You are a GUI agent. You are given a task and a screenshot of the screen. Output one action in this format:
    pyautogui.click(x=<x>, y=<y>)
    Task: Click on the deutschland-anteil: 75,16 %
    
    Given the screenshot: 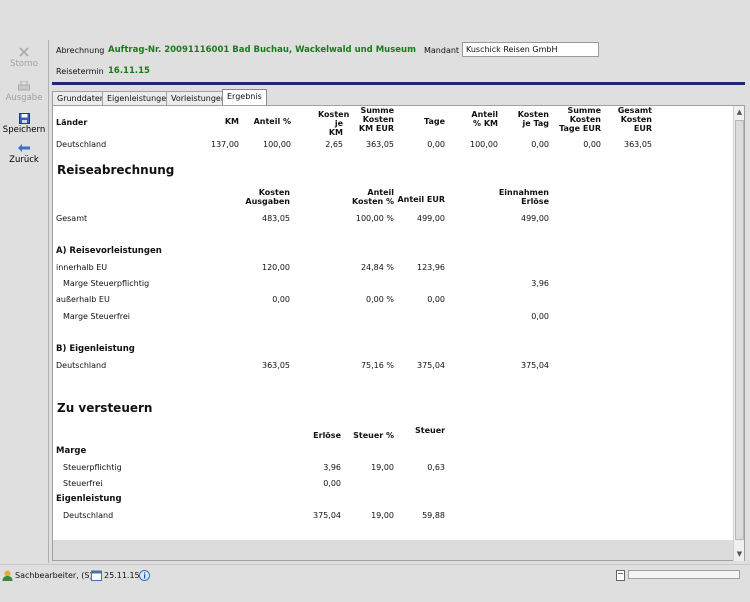 What is the action you would take?
    pyautogui.click(x=377, y=365)
    